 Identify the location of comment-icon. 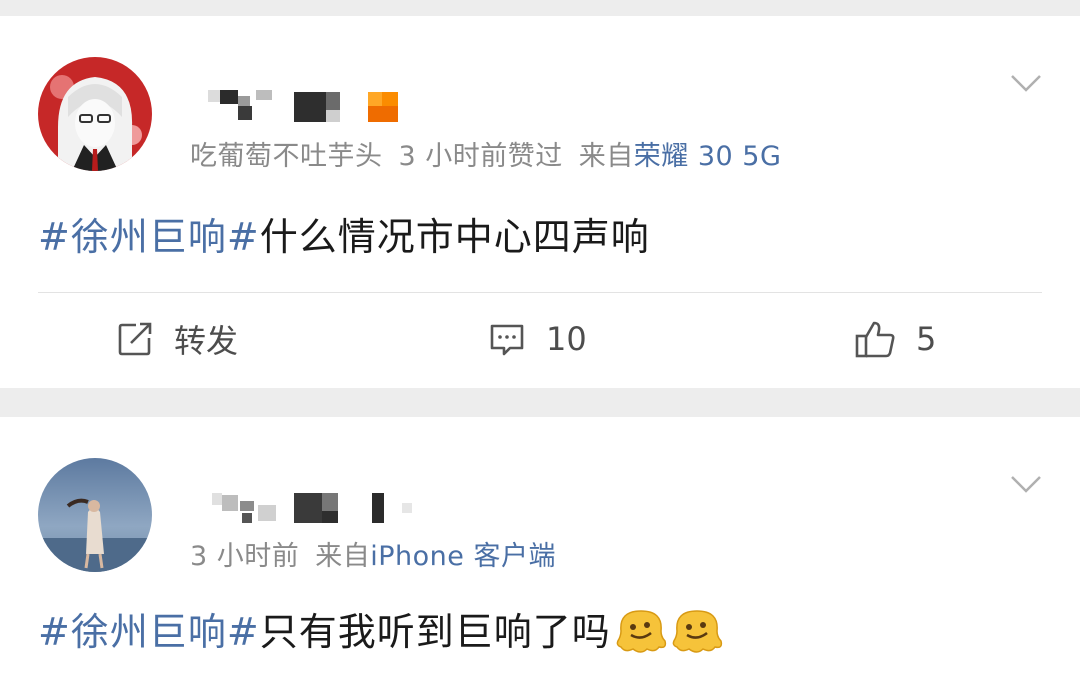
(507, 340).